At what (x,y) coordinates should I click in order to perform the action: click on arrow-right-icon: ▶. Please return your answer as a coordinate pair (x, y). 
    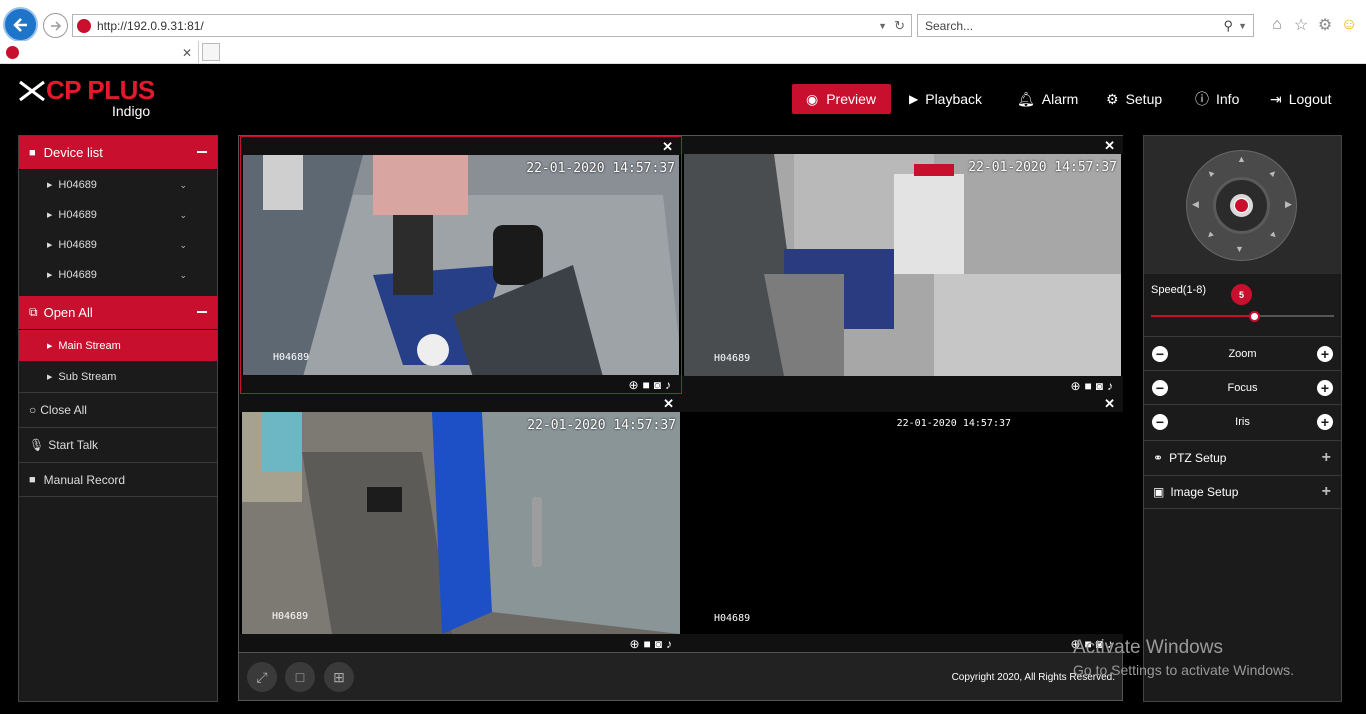
    Looking at the image, I should click on (1288, 204).